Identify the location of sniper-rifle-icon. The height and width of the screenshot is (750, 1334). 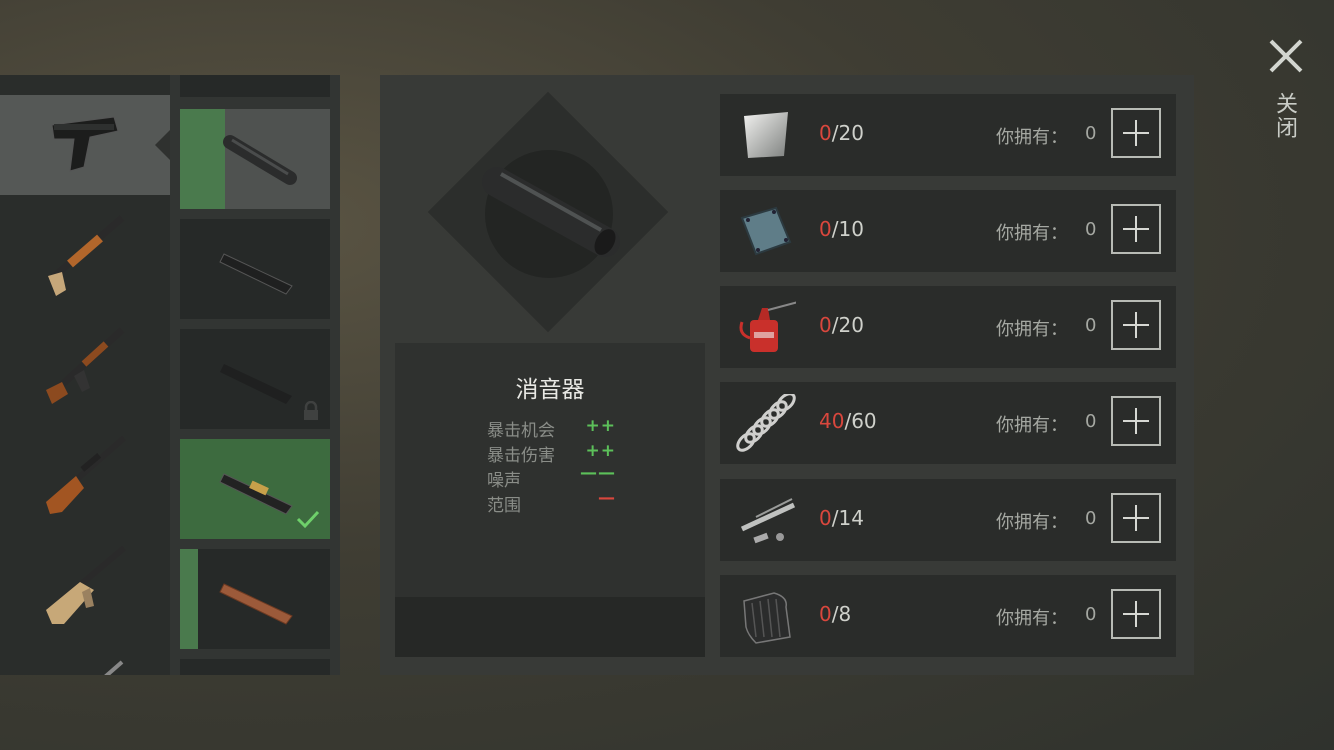
(86, 474).